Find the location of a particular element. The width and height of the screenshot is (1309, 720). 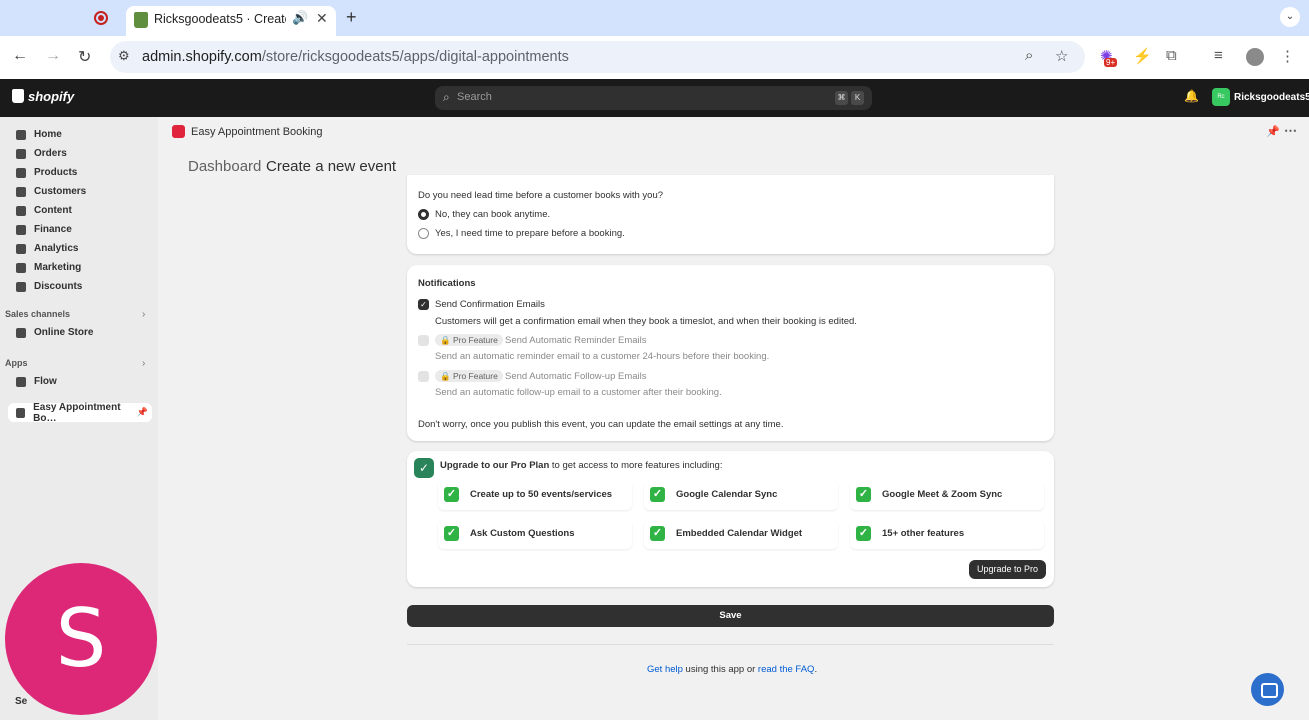

confirmation-label: Send Confirmation Emails is located at coordinates (490, 304).